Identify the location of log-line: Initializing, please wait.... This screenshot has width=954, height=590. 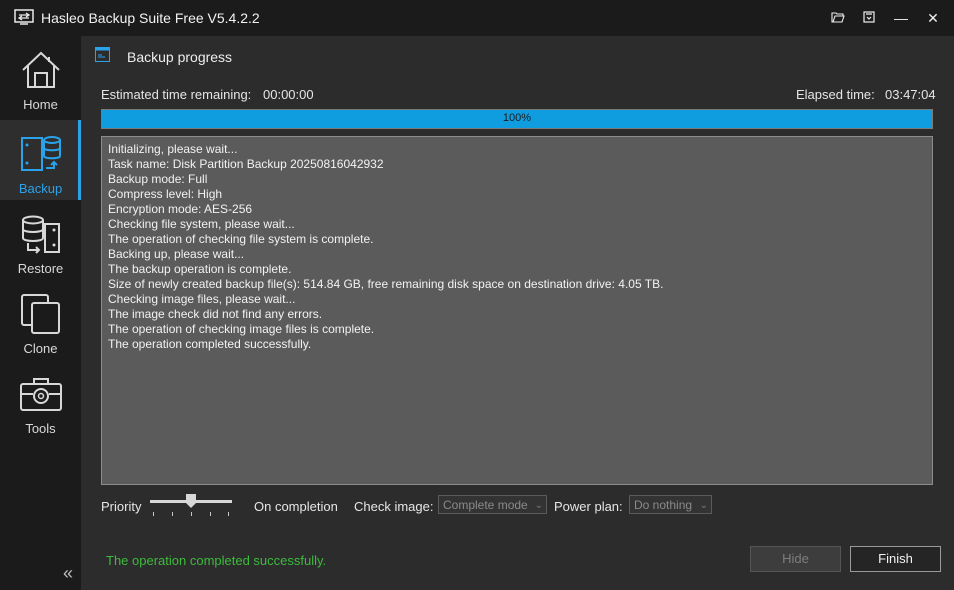
(173, 149).